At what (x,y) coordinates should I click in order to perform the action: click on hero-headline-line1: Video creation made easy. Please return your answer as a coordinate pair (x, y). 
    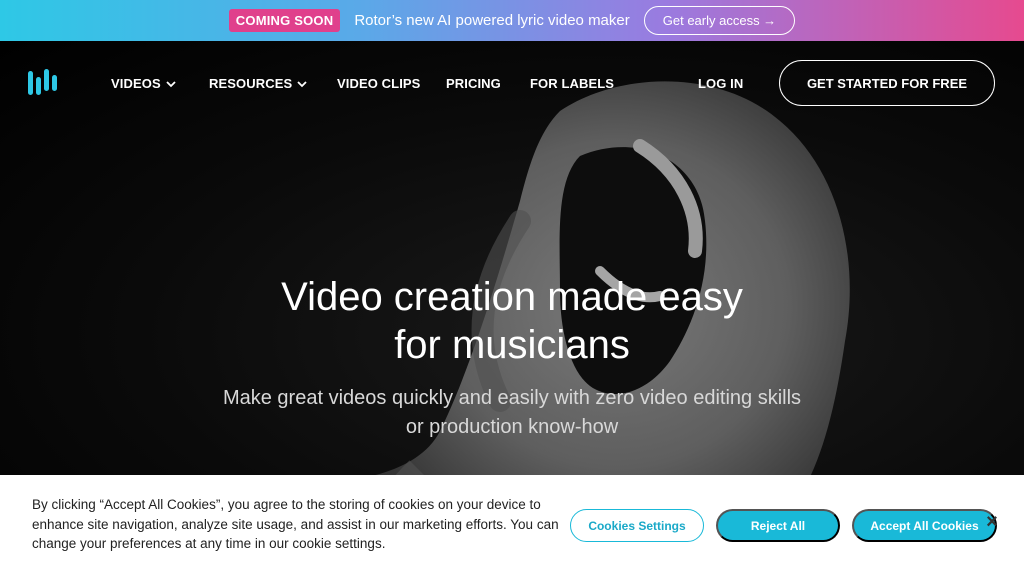
    Looking at the image, I should click on (512, 297).